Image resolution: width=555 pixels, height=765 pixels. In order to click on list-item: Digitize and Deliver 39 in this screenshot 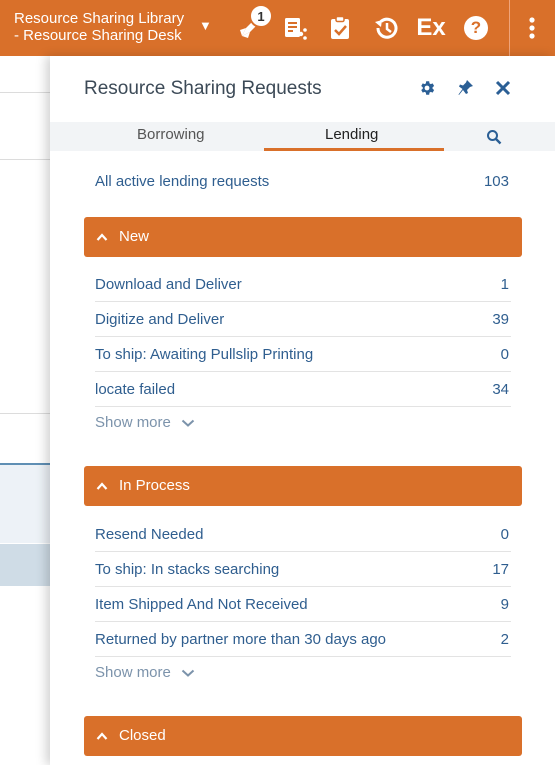, I will do `click(303, 319)`.